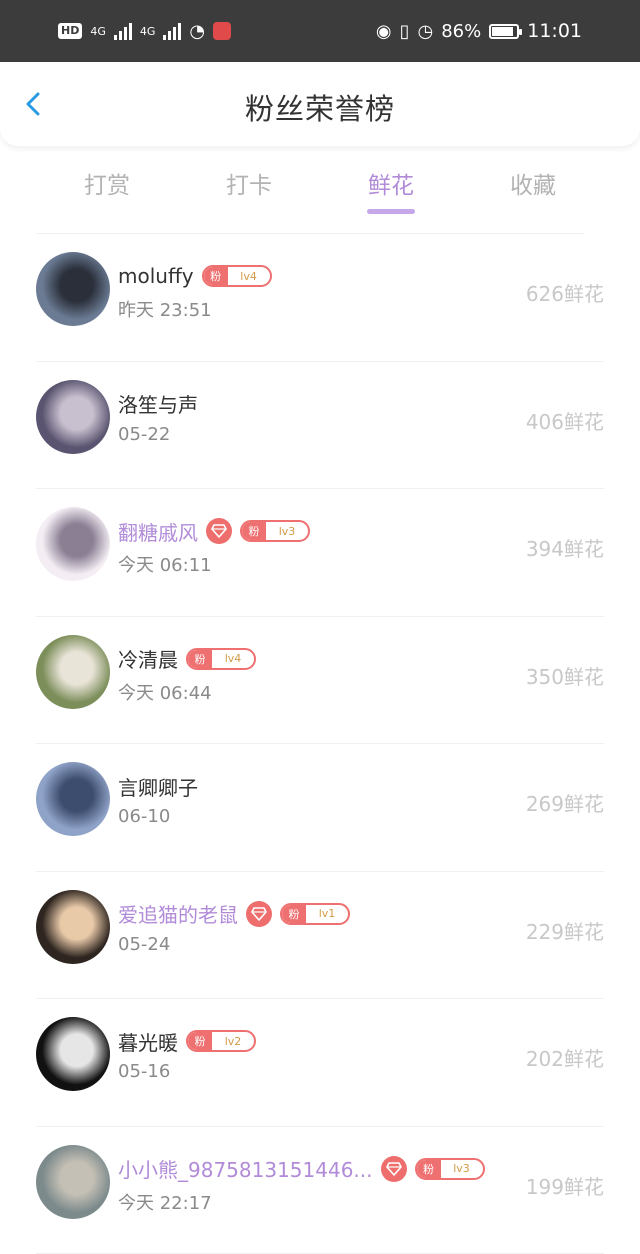 This screenshot has height=1254, width=640. I want to click on fan-row: 暮光暖粉lv2 05-16 202鲜花, so click(320, 1063).